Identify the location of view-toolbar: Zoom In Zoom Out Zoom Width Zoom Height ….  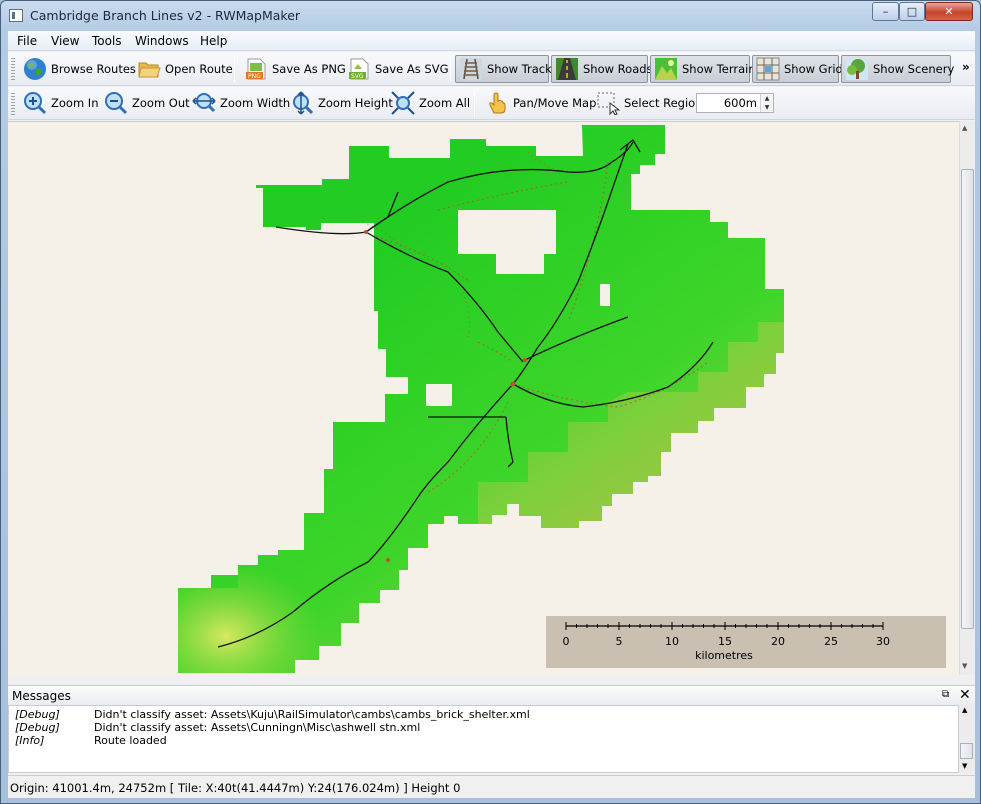
(491, 103).